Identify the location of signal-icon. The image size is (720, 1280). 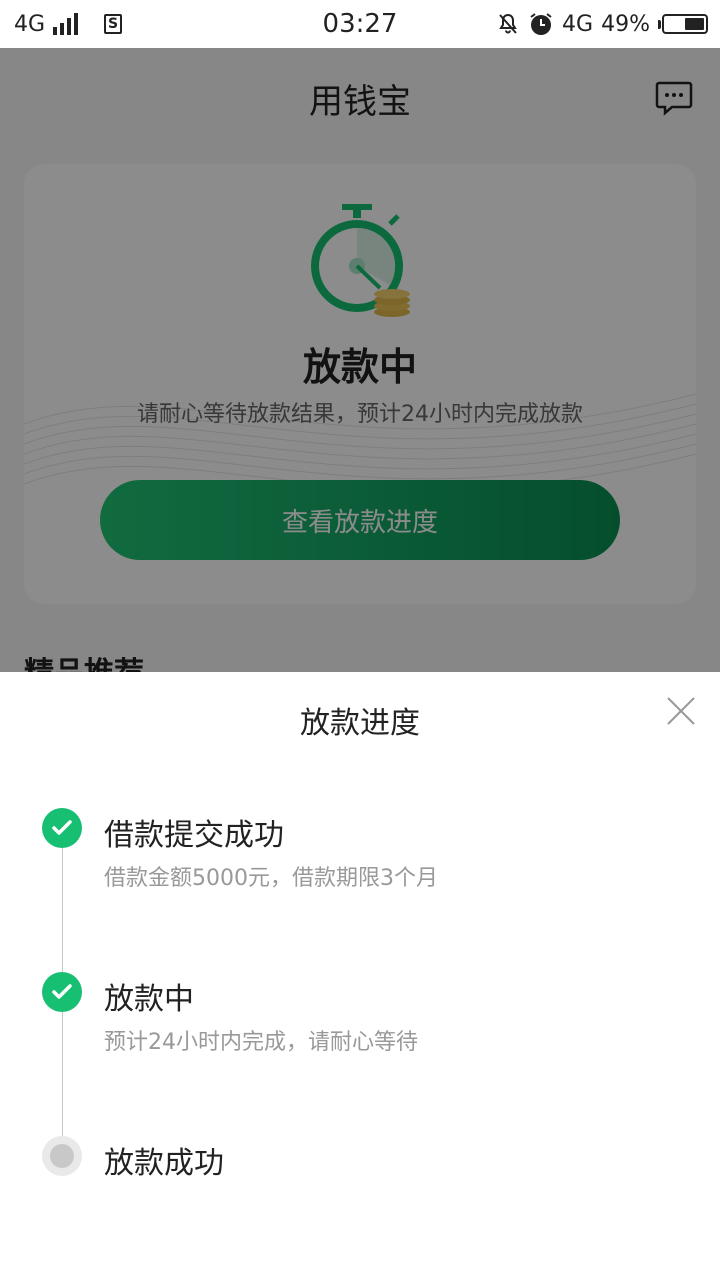
(66, 24).